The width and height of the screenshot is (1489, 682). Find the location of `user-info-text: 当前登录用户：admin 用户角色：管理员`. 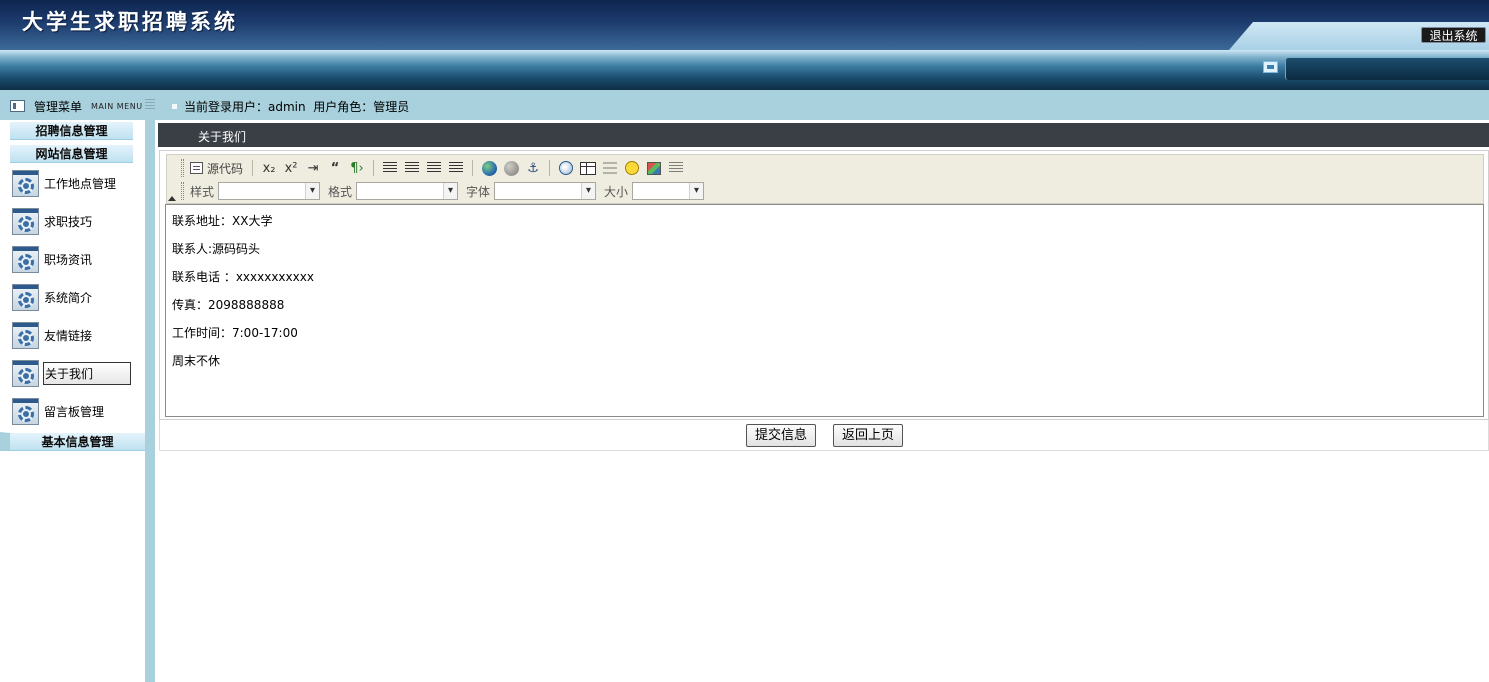

user-info-text: 当前登录用户：admin 用户角色：管理员 is located at coordinates (297, 107).